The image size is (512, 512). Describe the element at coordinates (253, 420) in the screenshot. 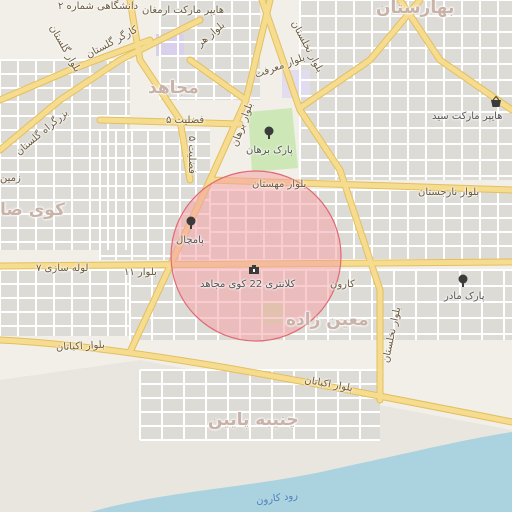

I see `district-label-chenibeh-paeen: چنیبه پایین` at that location.